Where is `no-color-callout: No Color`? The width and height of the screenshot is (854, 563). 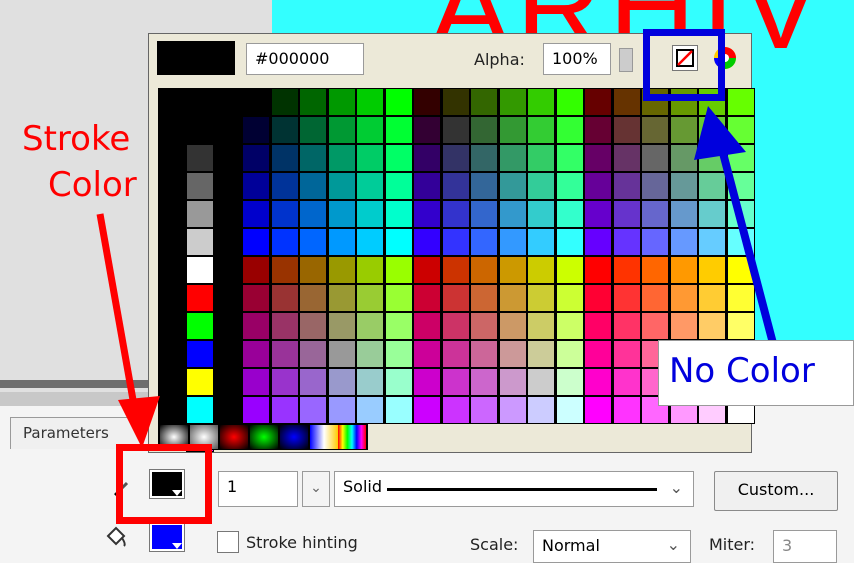
no-color-callout: No Color is located at coordinates (756, 373).